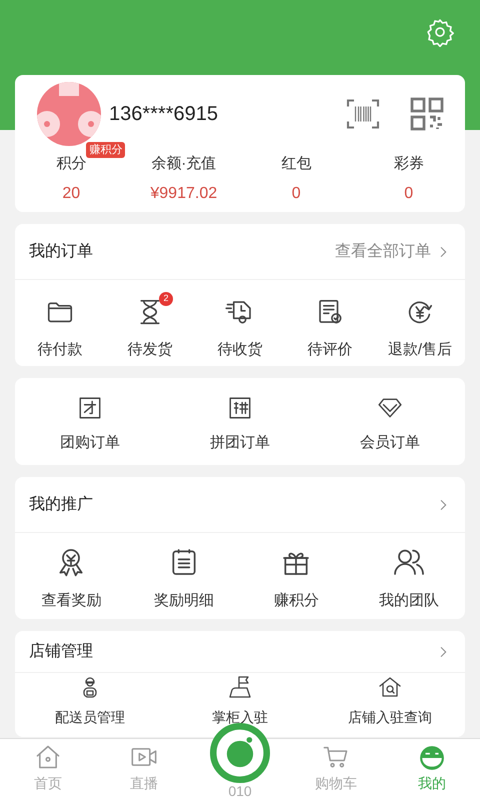  What do you see at coordinates (420, 326) in the screenshot?
I see `shortcut-item: 退款/售后` at bounding box center [420, 326].